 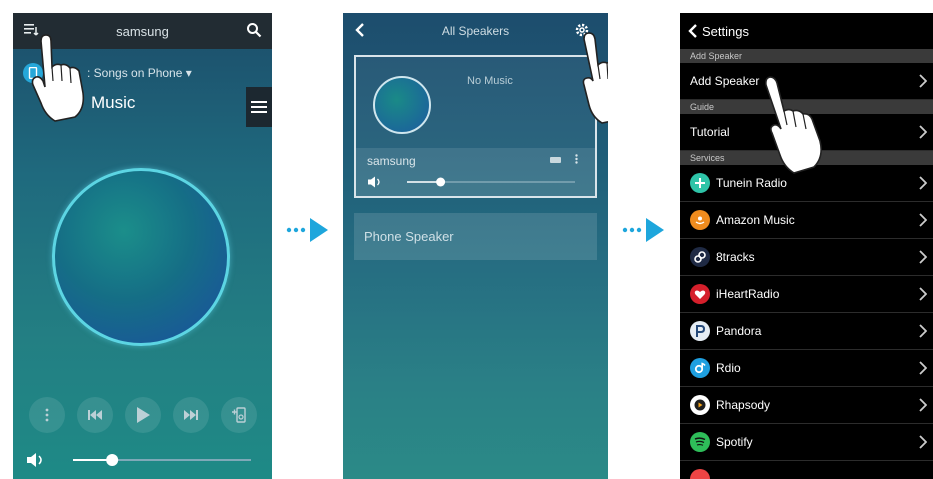 I want to click on service-row-tunein: Tunein Radio, so click(x=806, y=183).